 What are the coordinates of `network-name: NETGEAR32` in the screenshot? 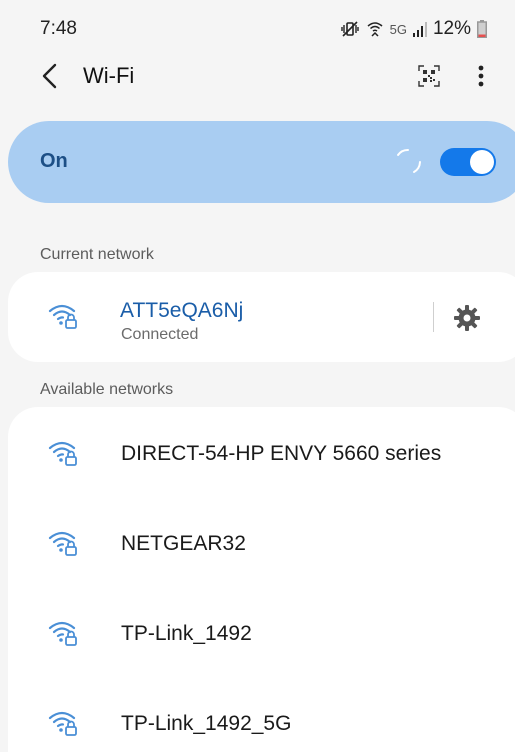 It's located at (183, 543).